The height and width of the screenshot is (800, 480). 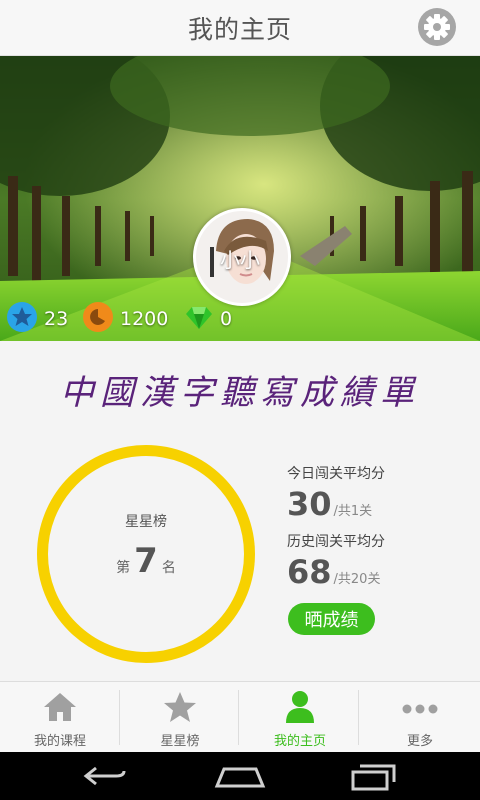 I want to click on person-icon, so click(x=300, y=707).